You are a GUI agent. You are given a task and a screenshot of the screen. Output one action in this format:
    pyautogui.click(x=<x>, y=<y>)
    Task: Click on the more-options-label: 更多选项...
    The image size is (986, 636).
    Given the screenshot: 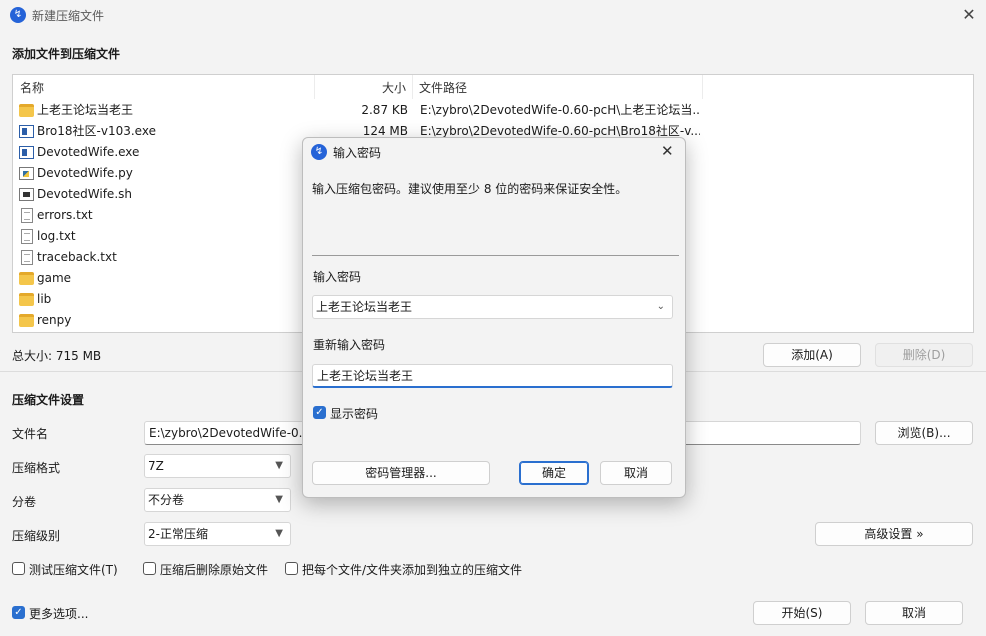 What is the action you would take?
    pyautogui.click(x=58, y=613)
    